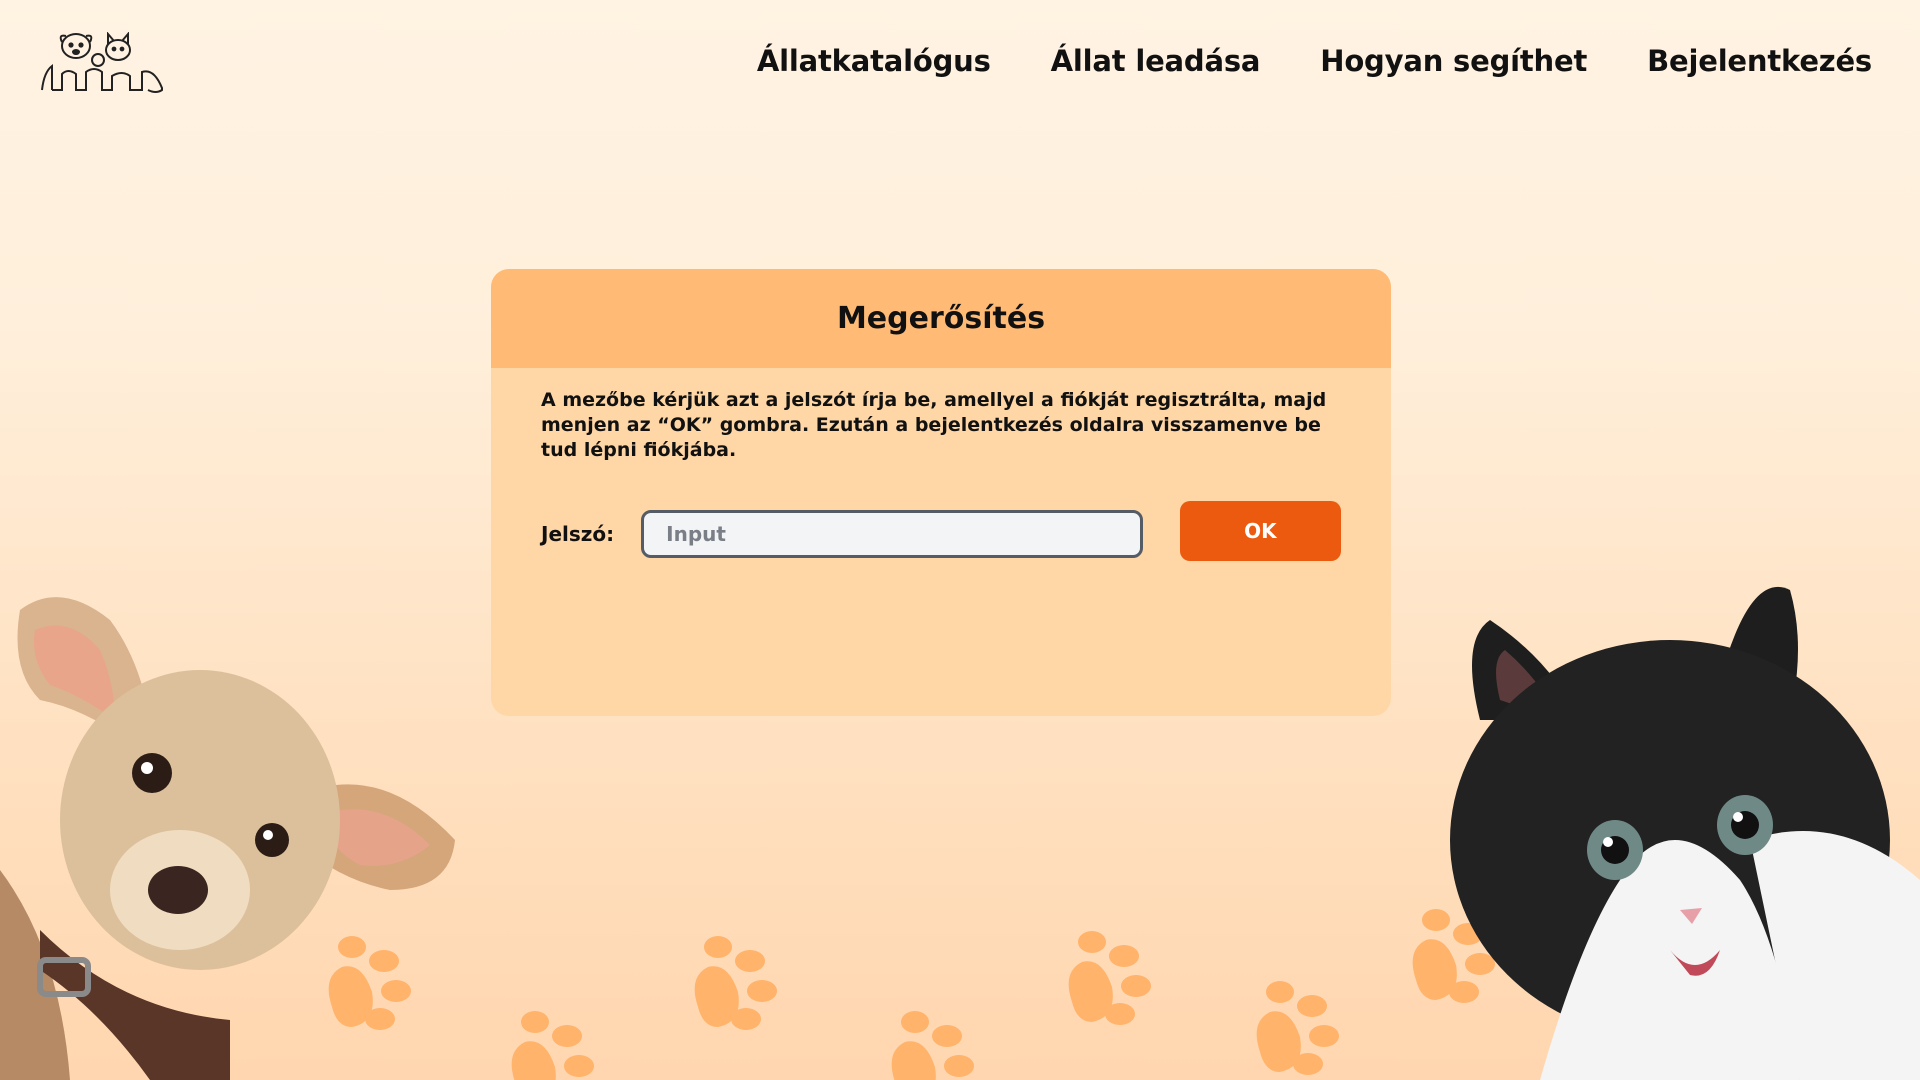  Describe the element at coordinates (892, 534) in the screenshot. I see `password-input` at that location.